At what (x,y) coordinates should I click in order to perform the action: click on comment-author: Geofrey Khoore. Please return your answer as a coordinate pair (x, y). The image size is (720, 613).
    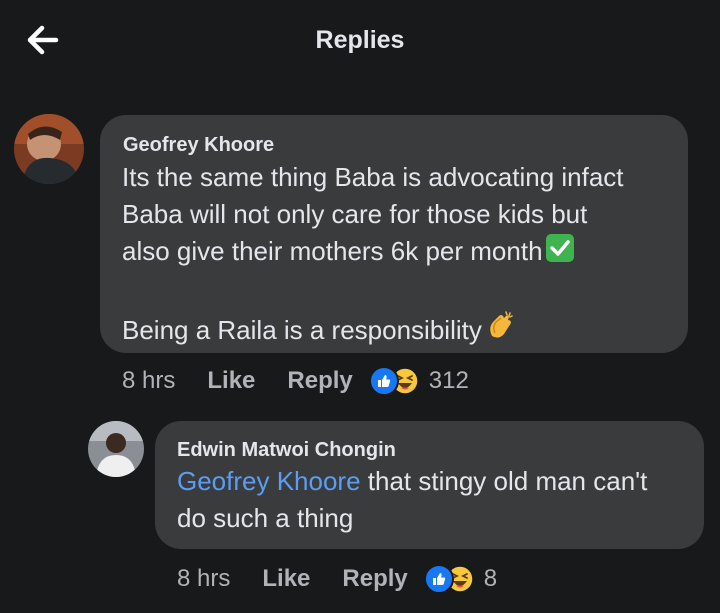
    Looking at the image, I should click on (198, 145).